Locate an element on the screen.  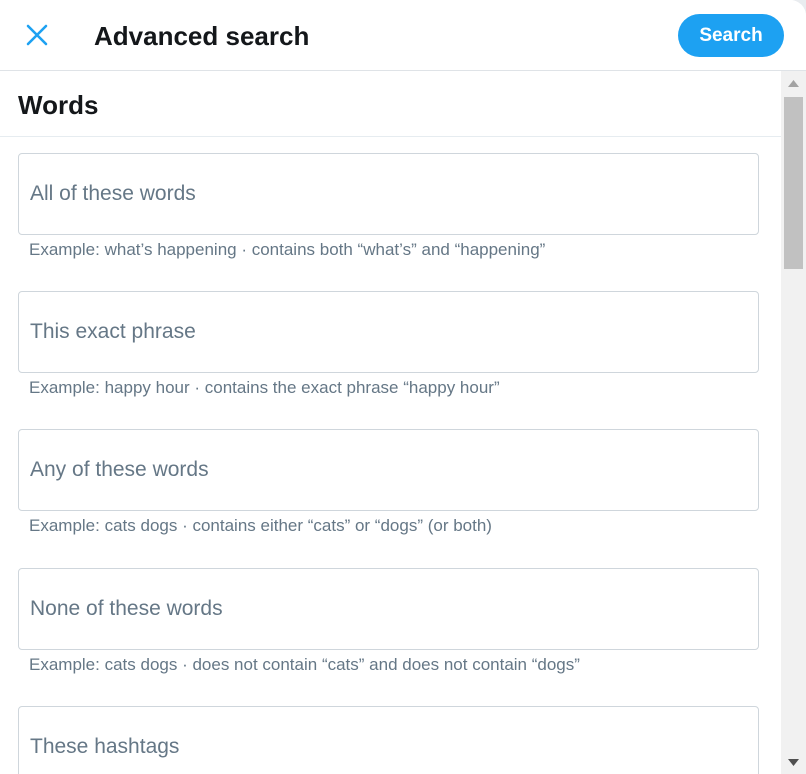
none-words-input is located at coordinates (388, 609).